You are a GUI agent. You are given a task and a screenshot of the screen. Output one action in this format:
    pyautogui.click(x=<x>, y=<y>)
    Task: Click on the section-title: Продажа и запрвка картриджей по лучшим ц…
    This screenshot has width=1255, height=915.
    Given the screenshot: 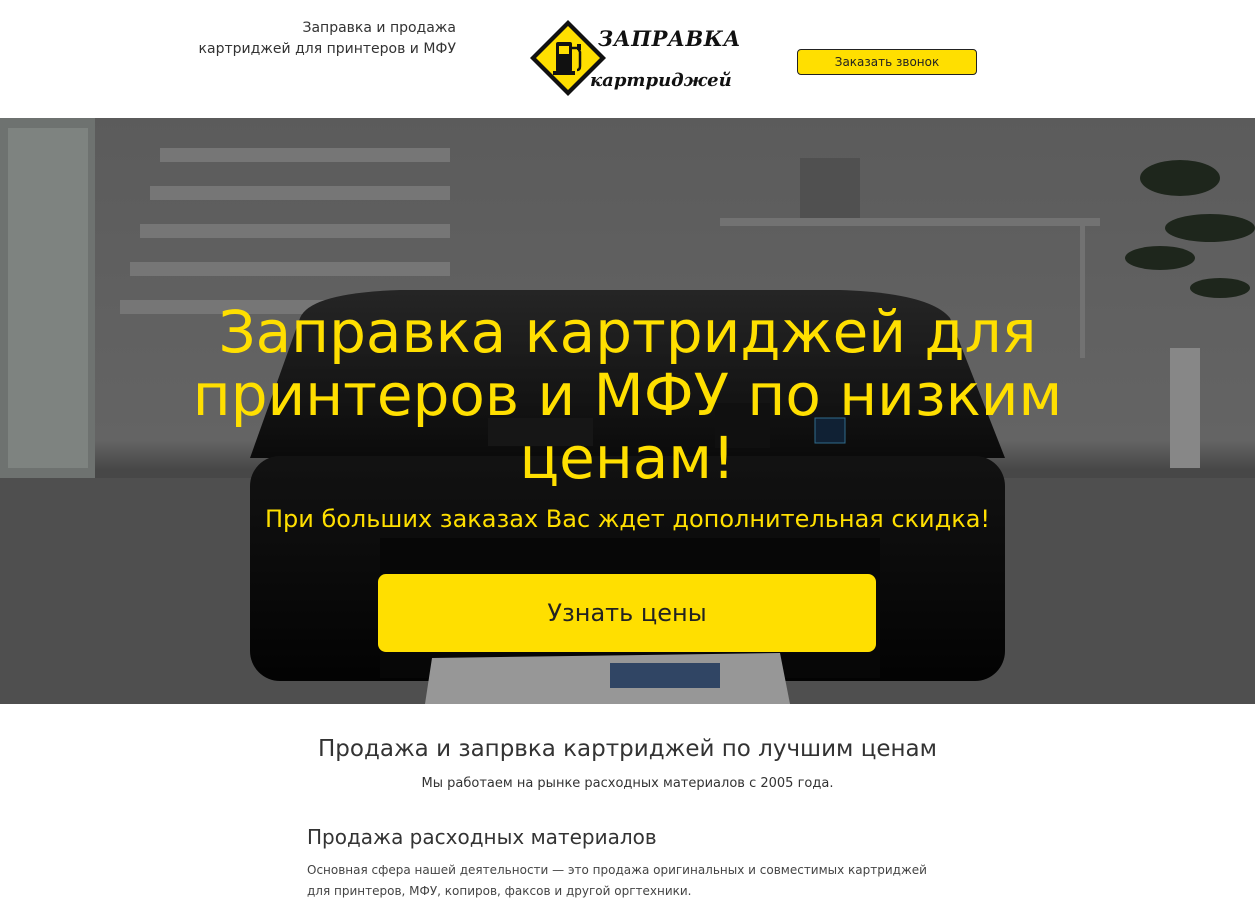 What is the action you would take?
    pyautogui.click(x=627, y=749)
    